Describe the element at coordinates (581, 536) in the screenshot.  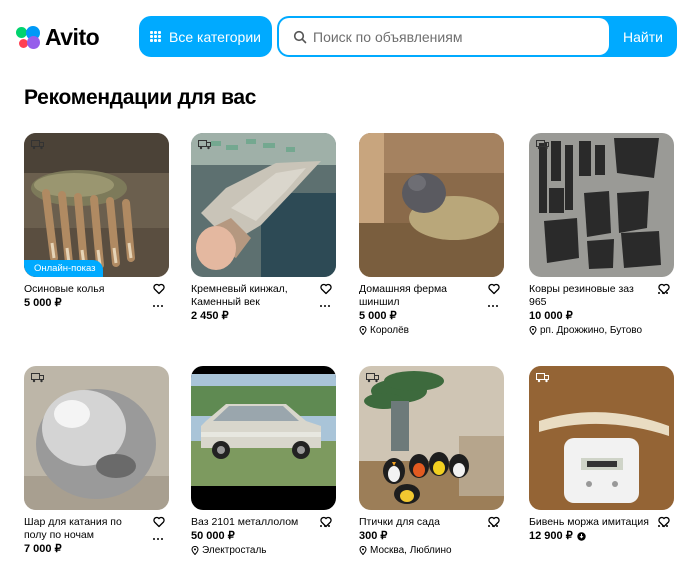
I see `delivery-badge-icon` at that location.